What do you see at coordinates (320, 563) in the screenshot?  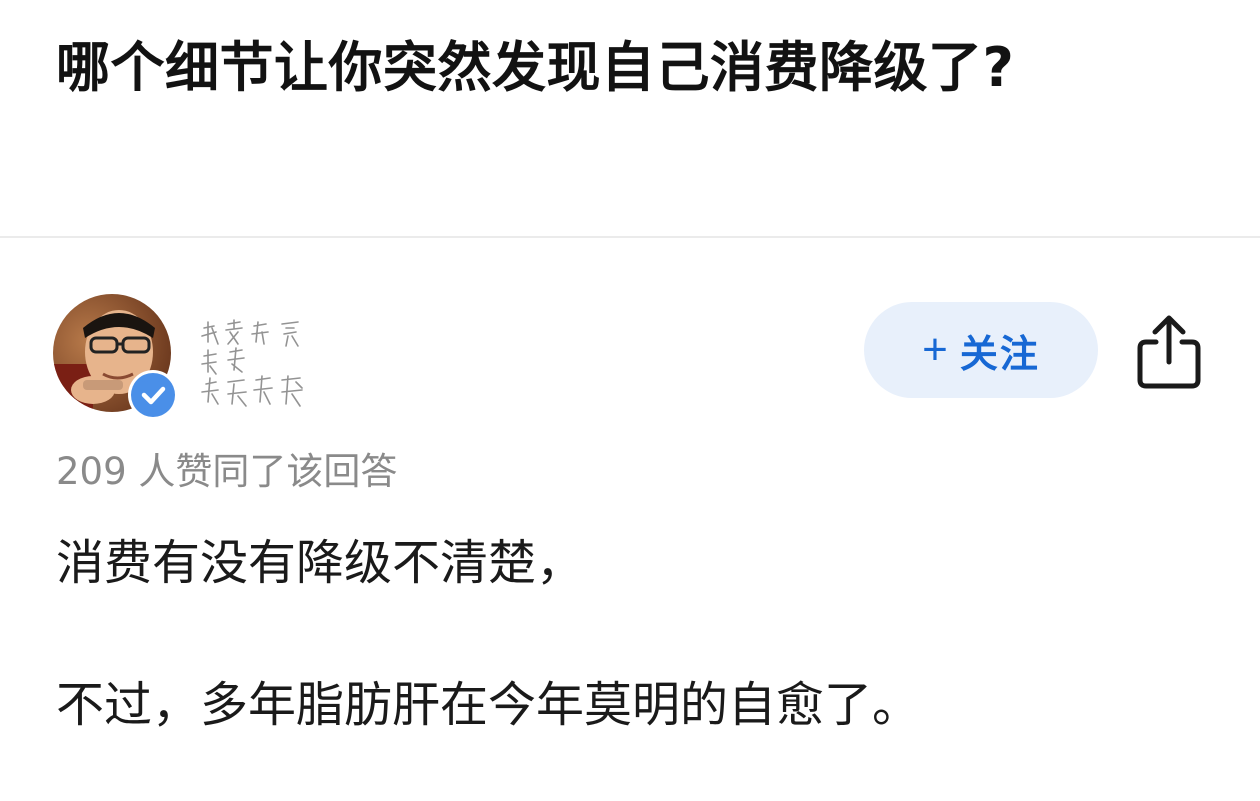 I see `answer-paragraph: 消费有没有降级不清楚，` at bounding box center [320, 563].